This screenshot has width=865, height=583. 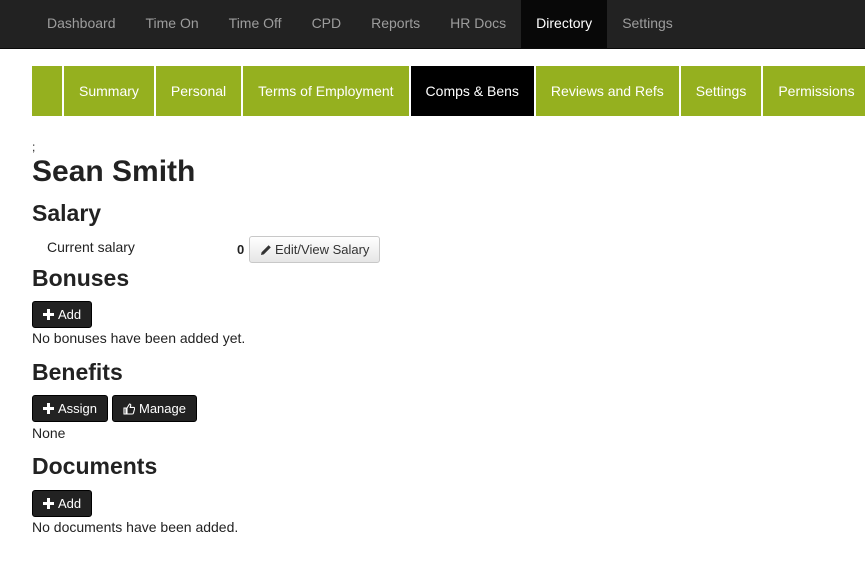 I want to click on current-salary-row: Current salary 0 Edit/View Salary, so click(x=217, y=250).